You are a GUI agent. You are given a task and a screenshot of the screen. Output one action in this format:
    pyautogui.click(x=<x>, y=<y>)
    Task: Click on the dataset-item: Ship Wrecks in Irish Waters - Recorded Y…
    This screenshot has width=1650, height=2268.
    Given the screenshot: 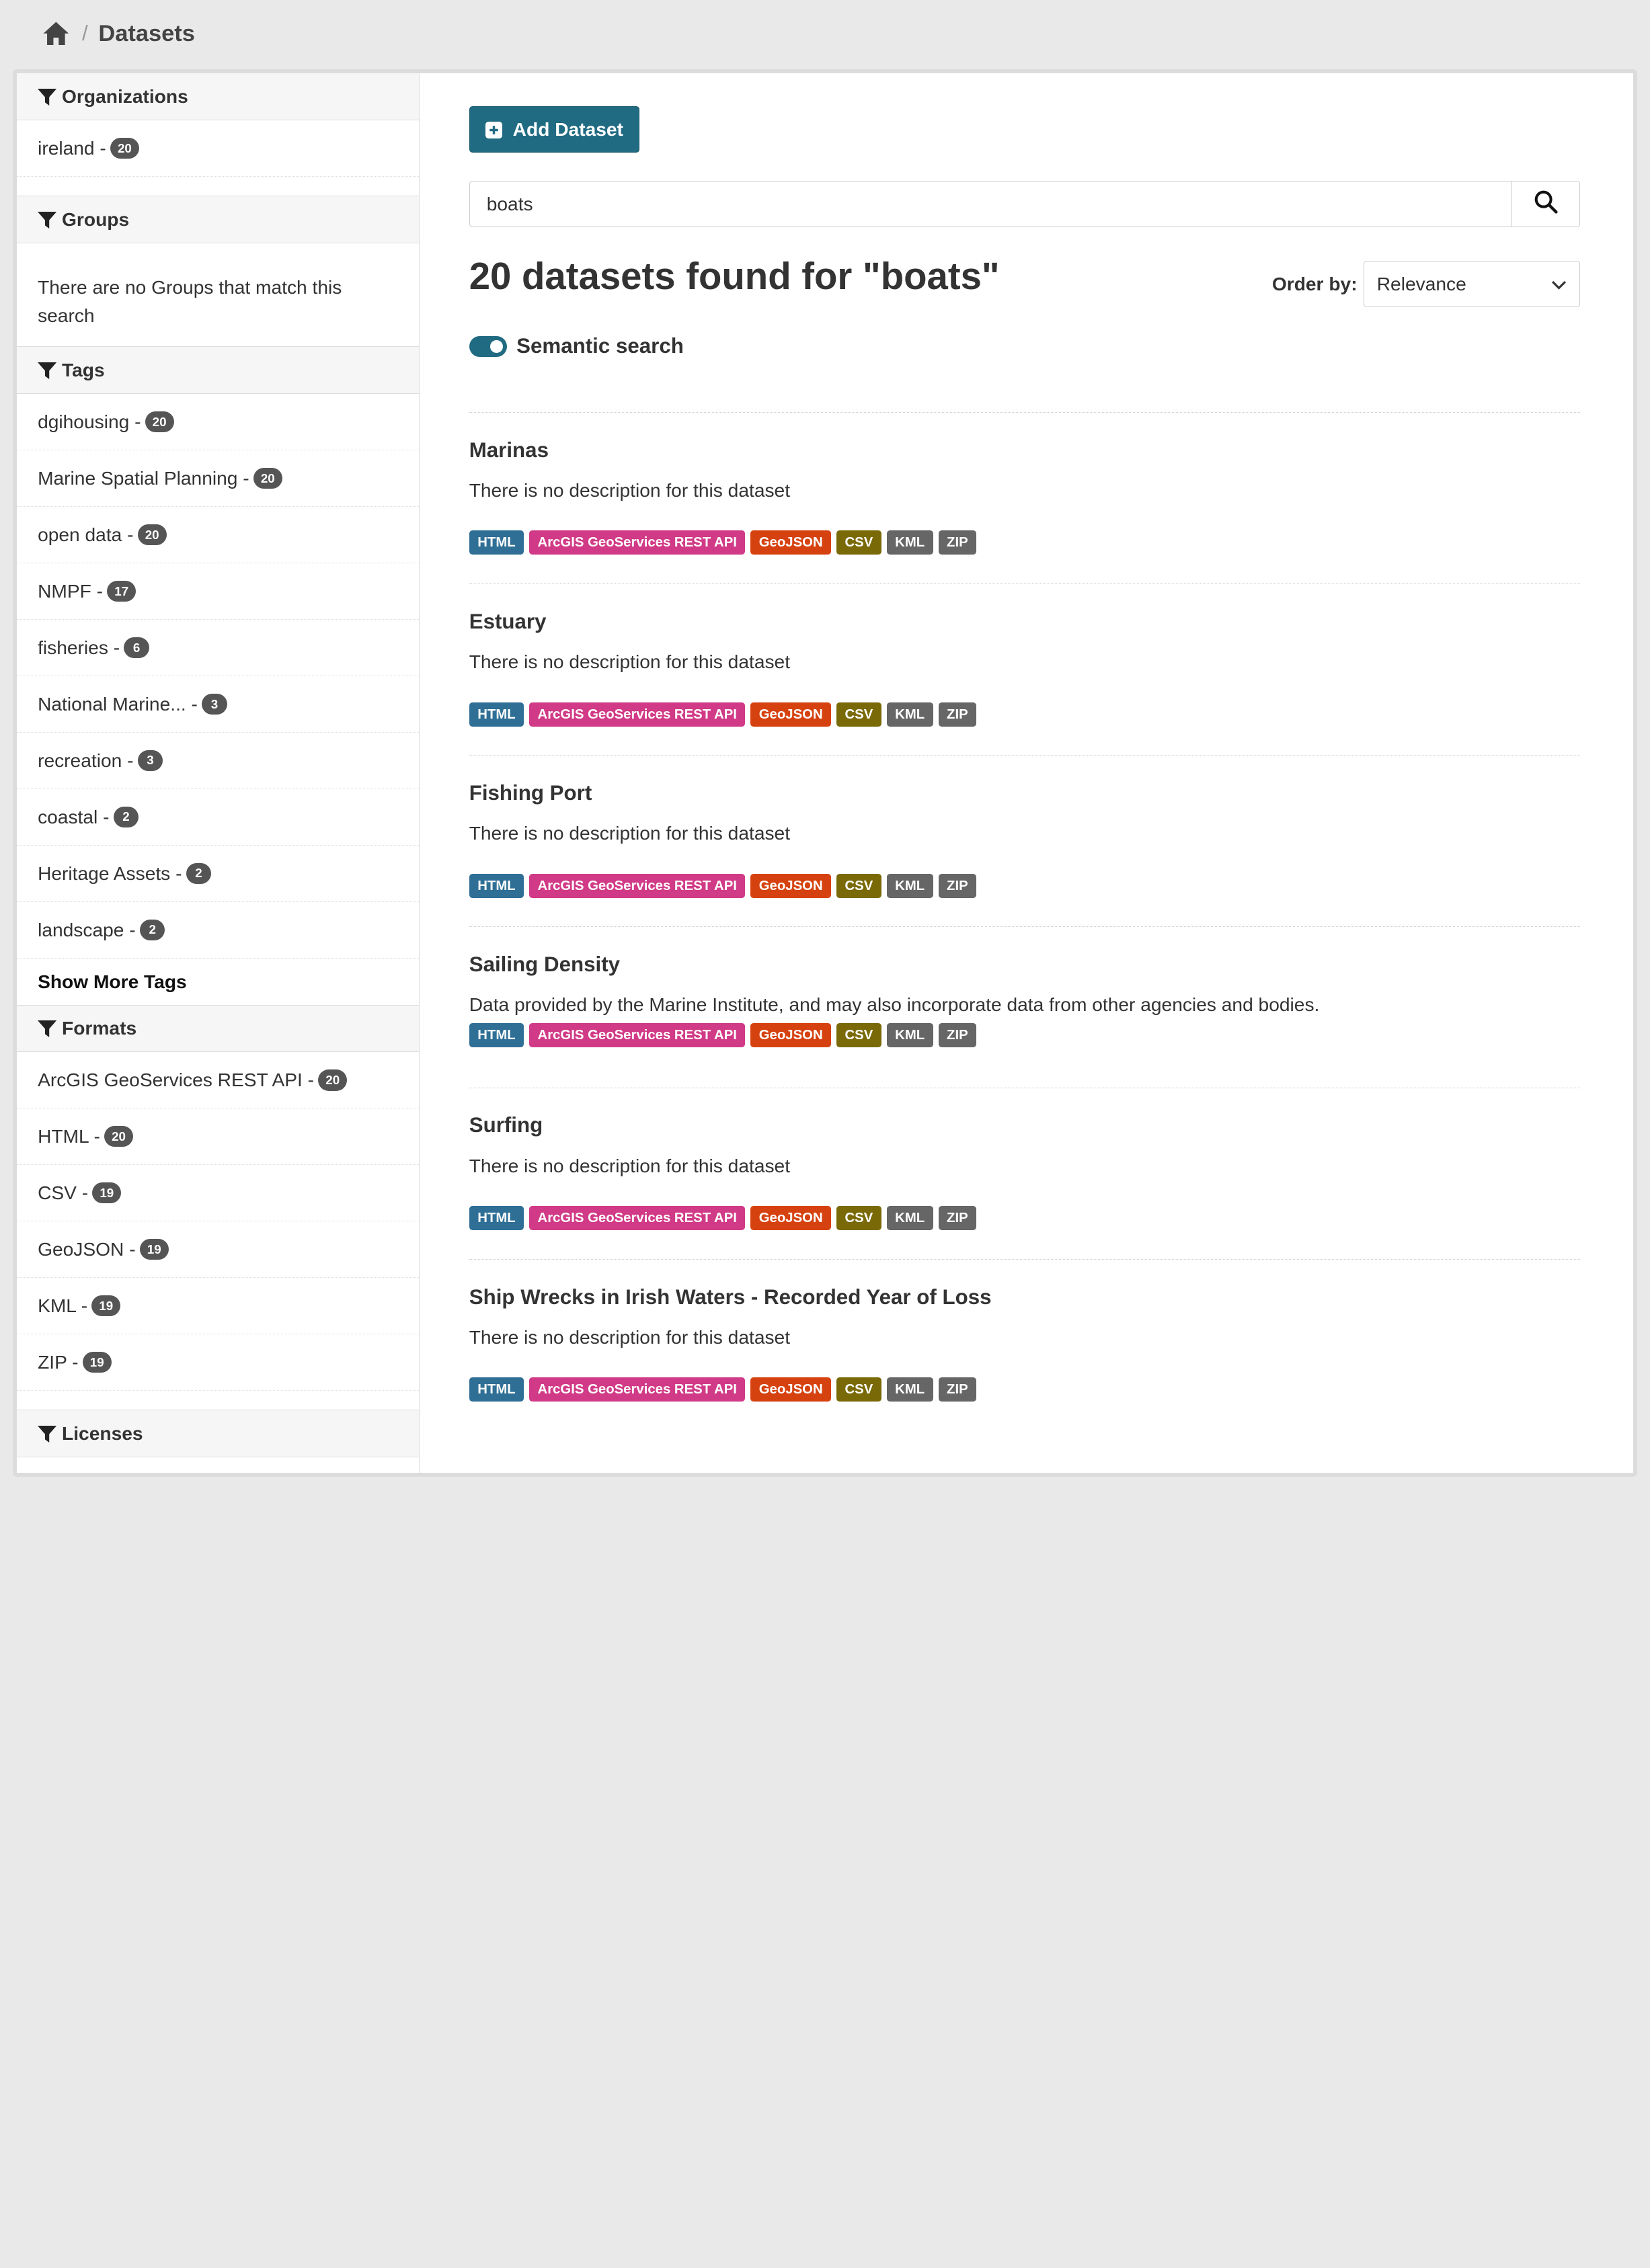 What is the action you would take?
    pyautogui.click(x=1025, y=1344)
    